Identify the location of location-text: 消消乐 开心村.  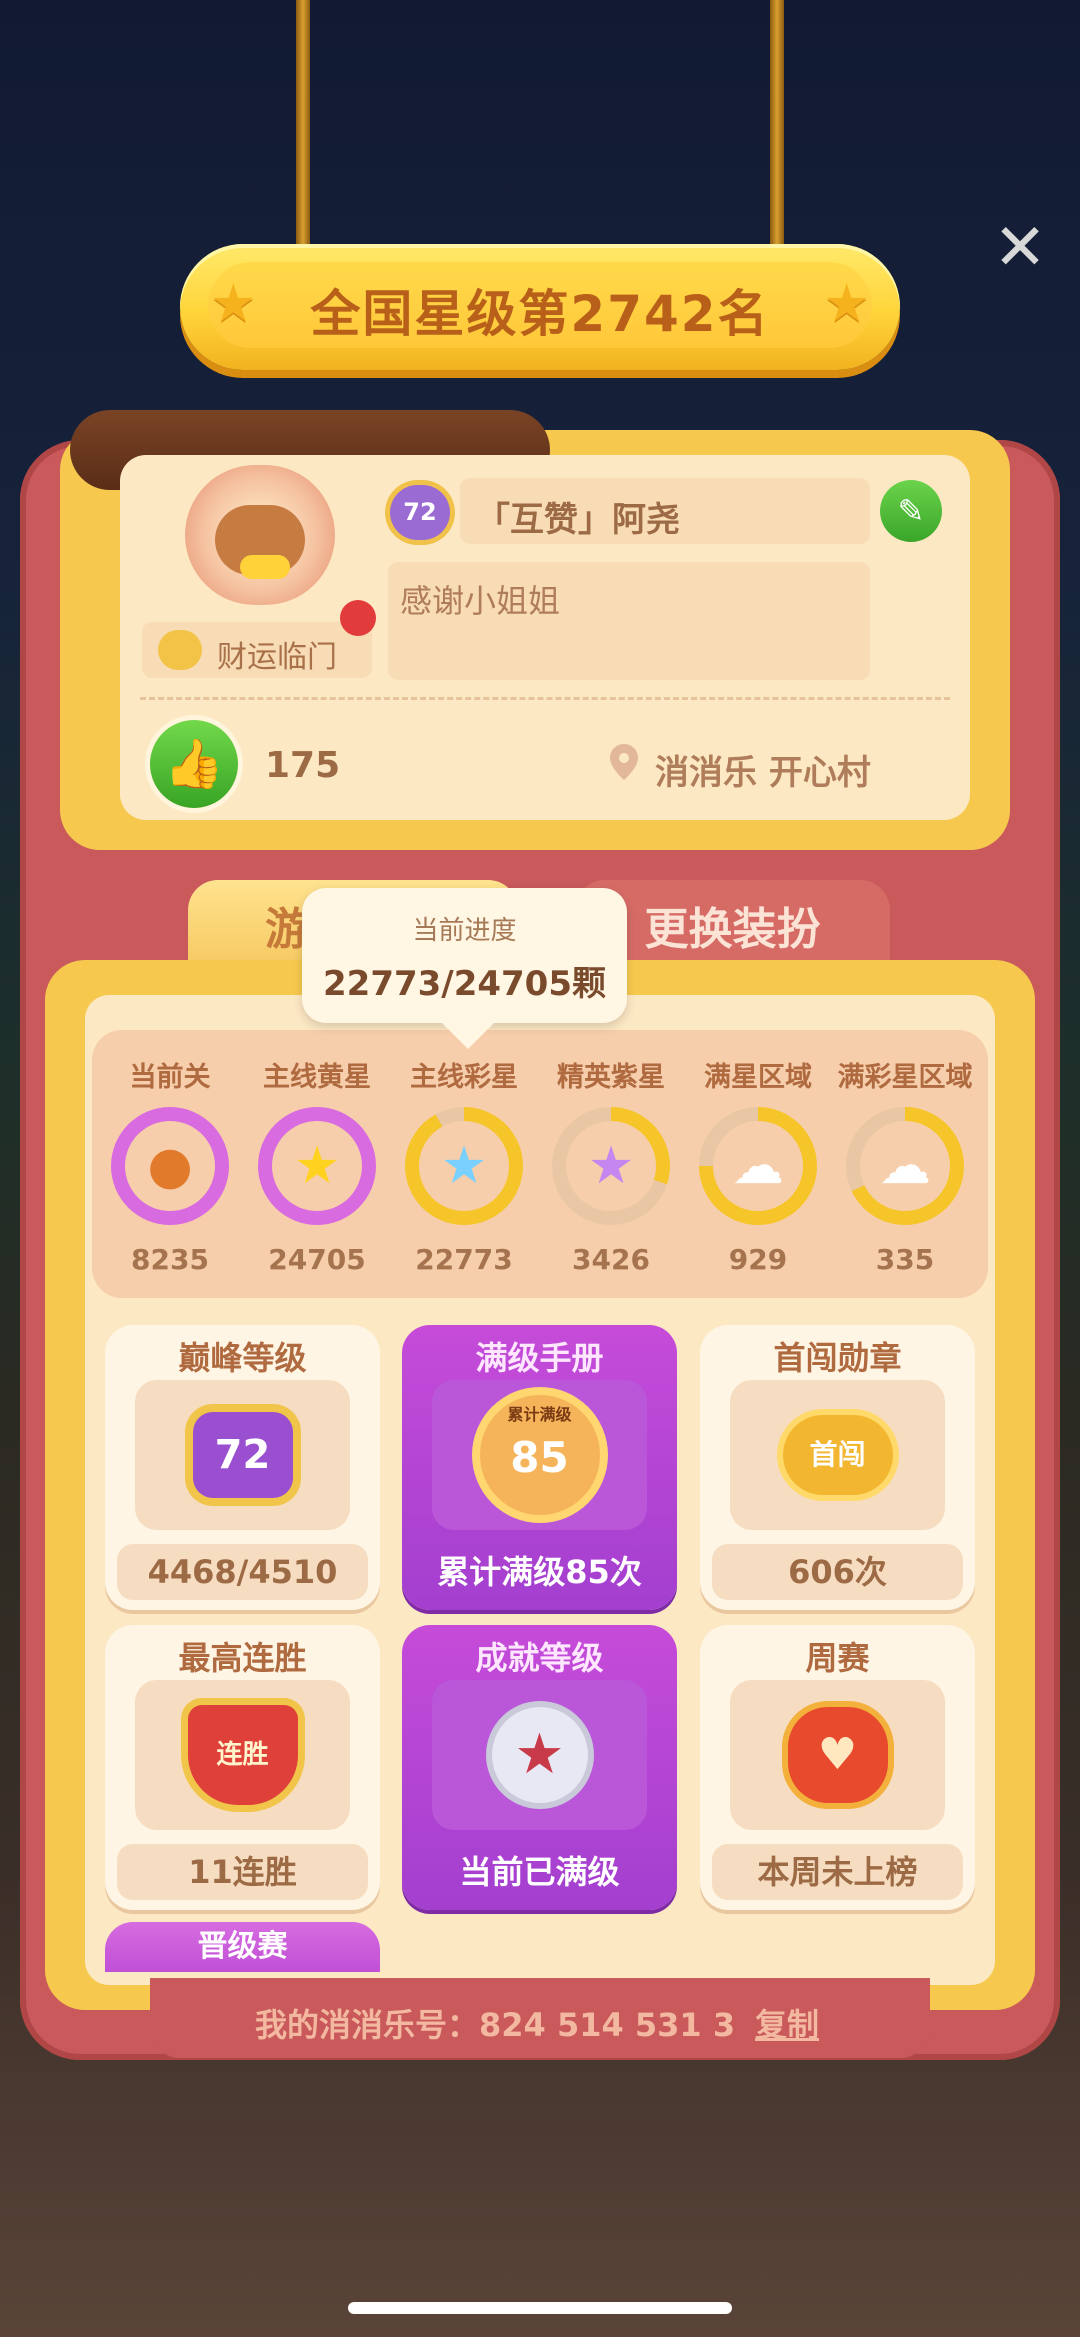
(763, 773).